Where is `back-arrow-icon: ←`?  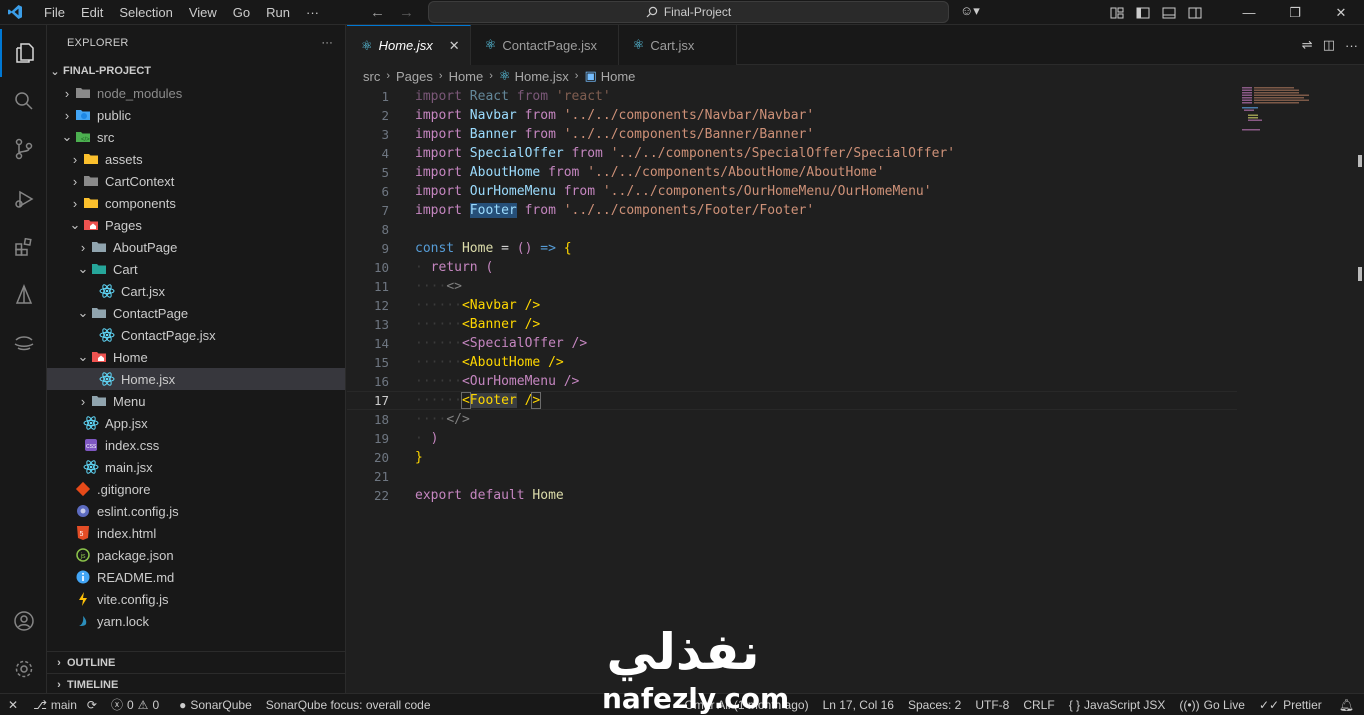 back-arrow-icon: ← is located at coordinates (377, 12).